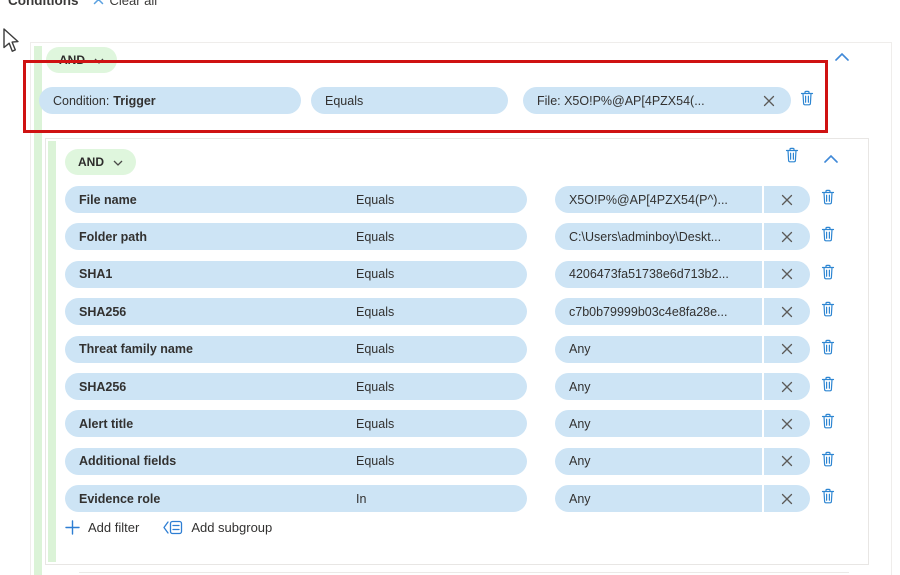 The width and height of the screenshot is (900, 575). What do you see at coordinates (98, 4) in the screenshot?
I see `clear-icon` at bounding box center [98, 4].